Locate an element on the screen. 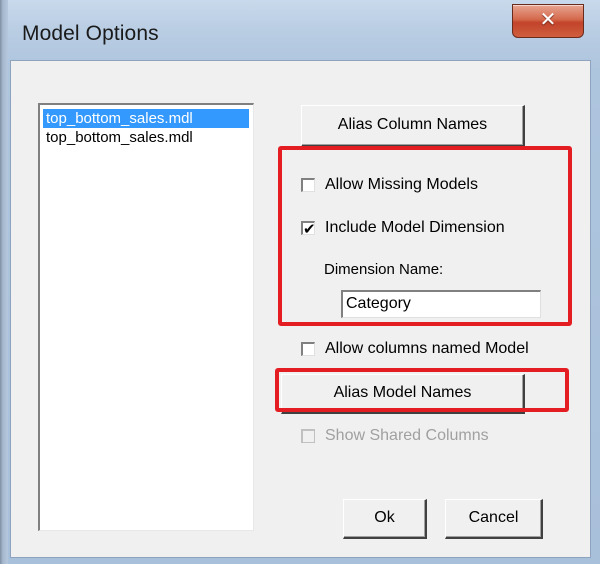 This screenshot has height=564, width=600. alias-column-names-label: Alias Column Names is located at coordinates (412, 124).